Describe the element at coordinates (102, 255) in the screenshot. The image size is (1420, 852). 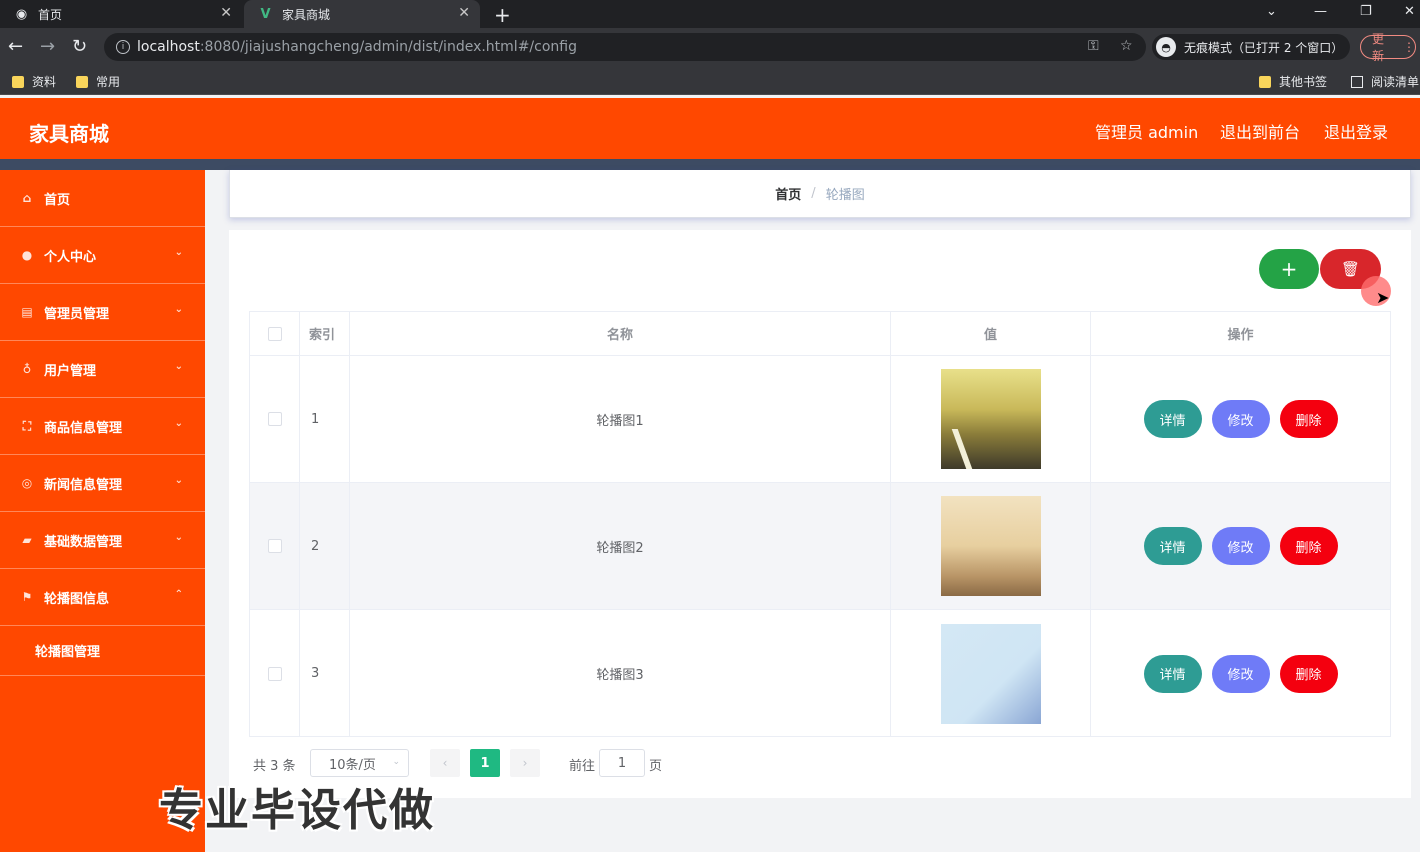
I see `sidebar-item-personal-center: ● 个人中心 ⌄` at that location.